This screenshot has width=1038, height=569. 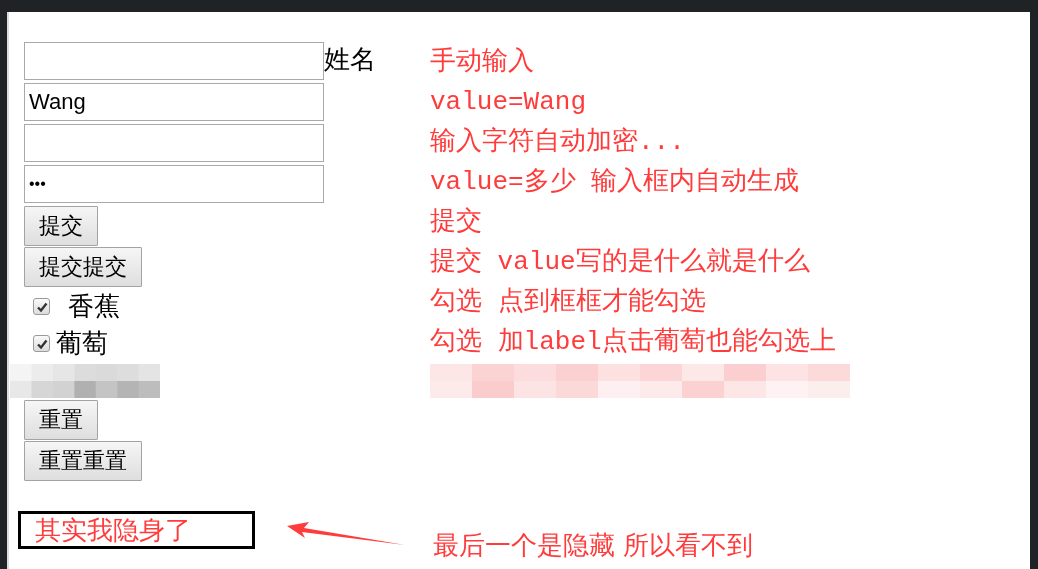 What do you see at coordinates (615, 182) in the screenshot?
I see `annotation-text: value=多少 输入框内自动生成` at bounding box center [615, 182].